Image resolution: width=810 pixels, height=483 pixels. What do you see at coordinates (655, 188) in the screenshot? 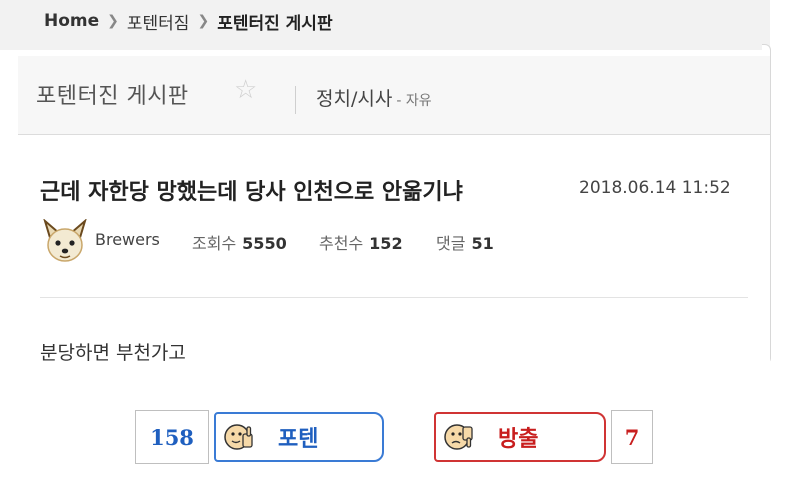
I see `post-date: 2018.06.14 11:52` at bounding box center [655, 188].